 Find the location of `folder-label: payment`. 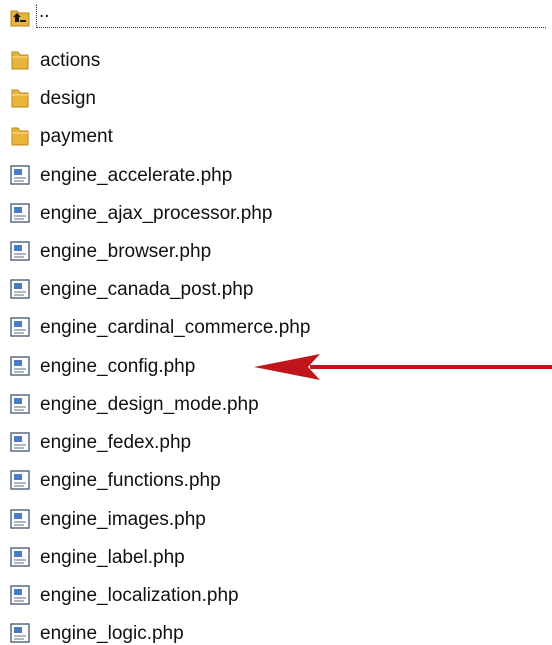

folder-label: payment is located at coordinates (76, 136).